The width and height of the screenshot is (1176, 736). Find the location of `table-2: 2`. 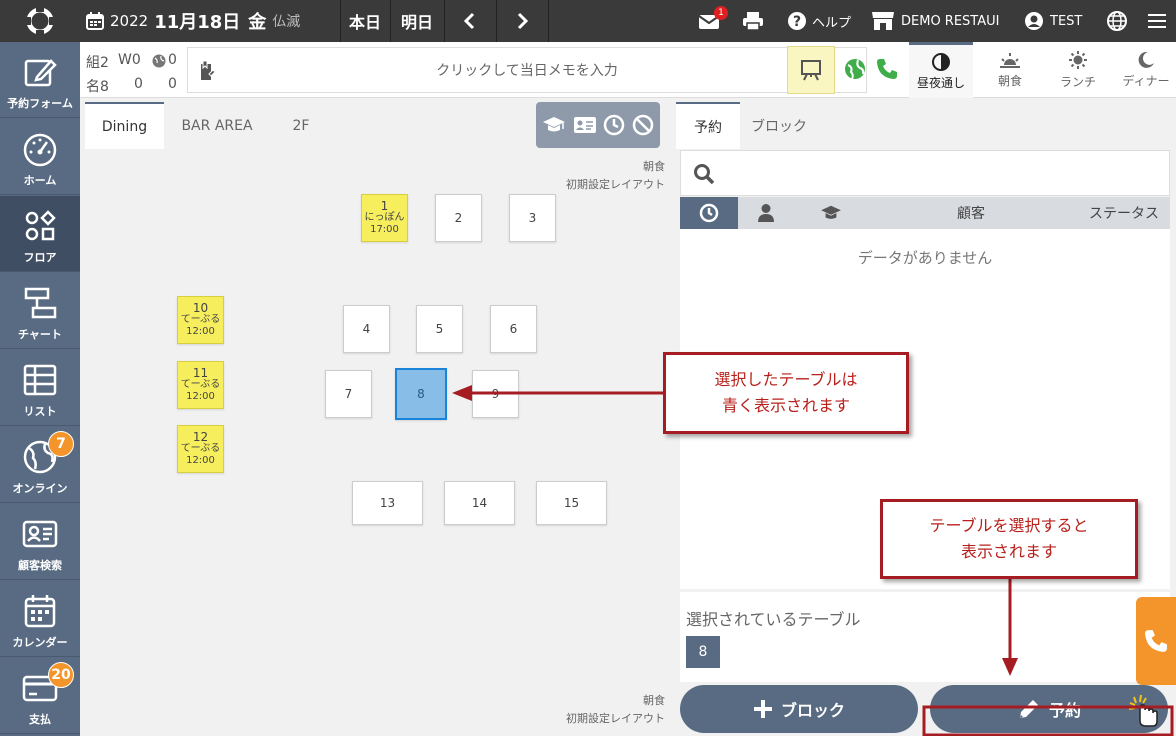

table-2: 2 is located at coordinates (458, 218).